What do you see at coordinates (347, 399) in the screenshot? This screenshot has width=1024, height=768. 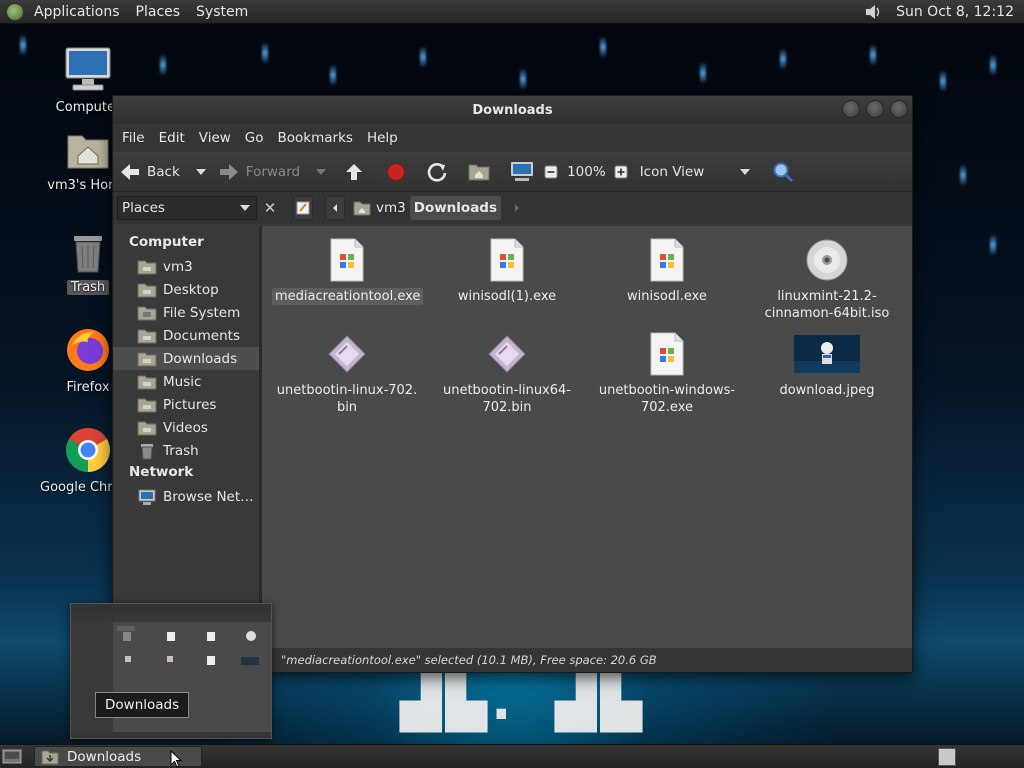 I see `file-name: unetbootin-linux-702. bin` at bounding box center [347, 399].